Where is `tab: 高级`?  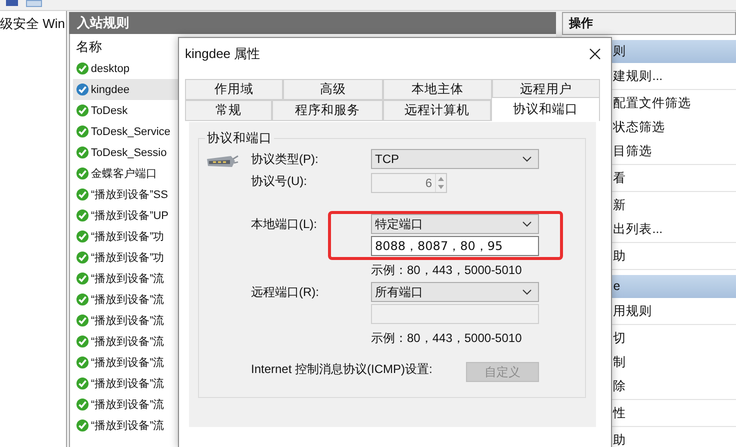
tab: 高级 is located at coordinates (333, 89).